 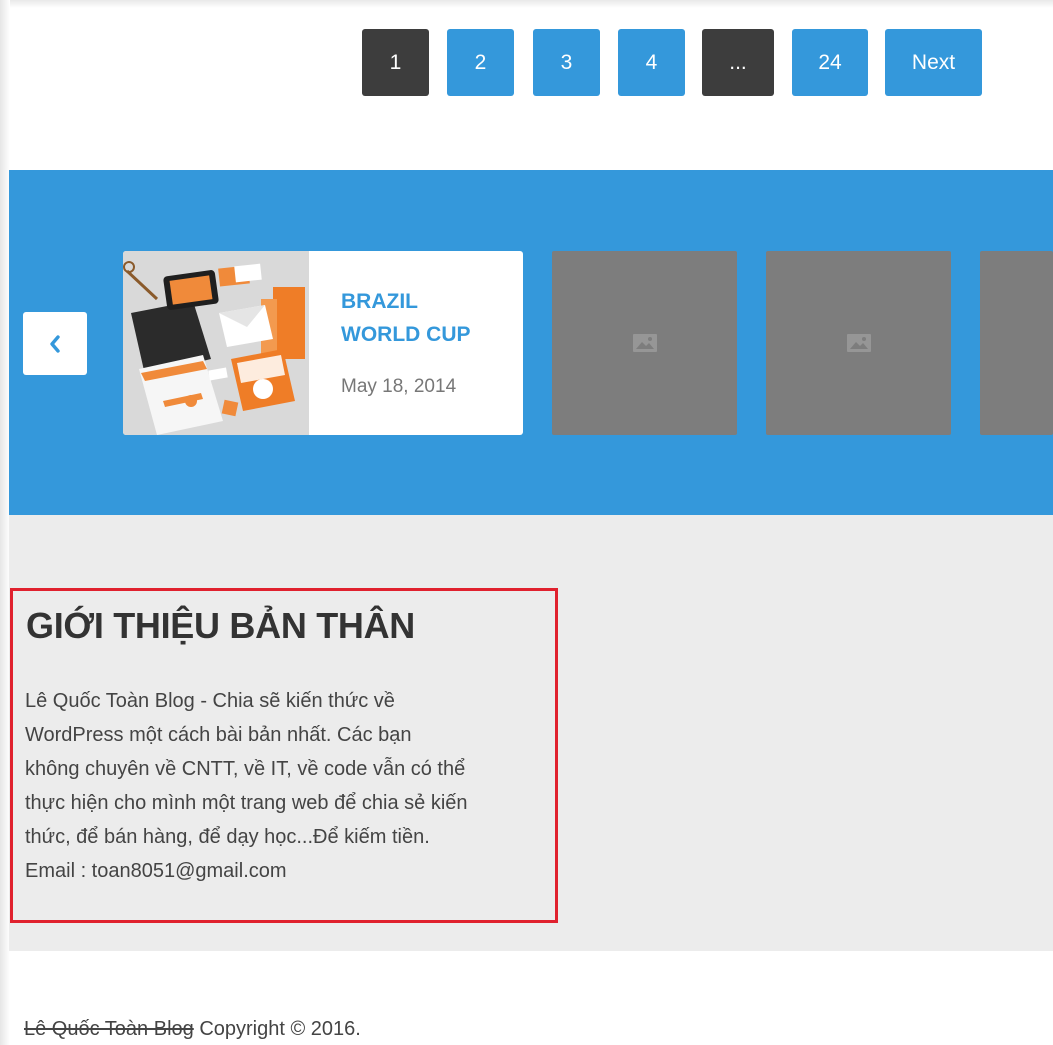 I want to click on post-card: BRAZIL WORLD CUP May 18, 2014, so click(x=323, y=343).